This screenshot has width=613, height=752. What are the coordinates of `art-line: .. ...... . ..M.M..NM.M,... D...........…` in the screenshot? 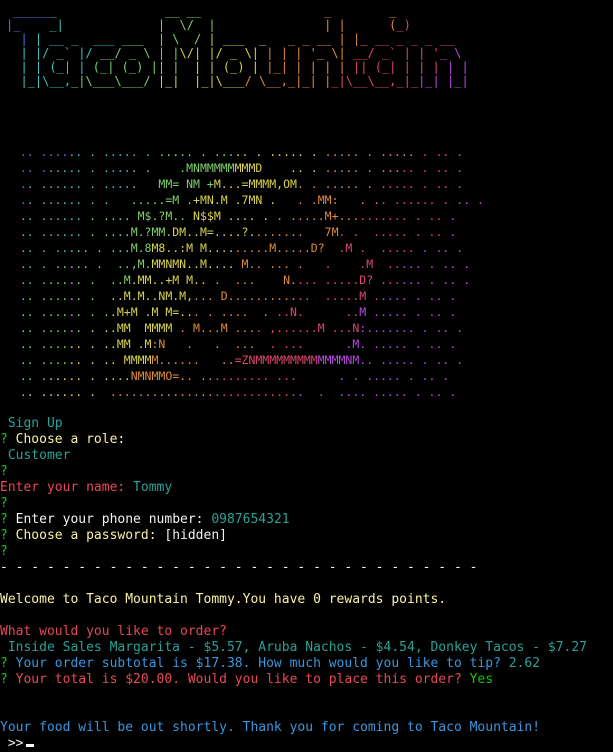 It's located at (231, 296).